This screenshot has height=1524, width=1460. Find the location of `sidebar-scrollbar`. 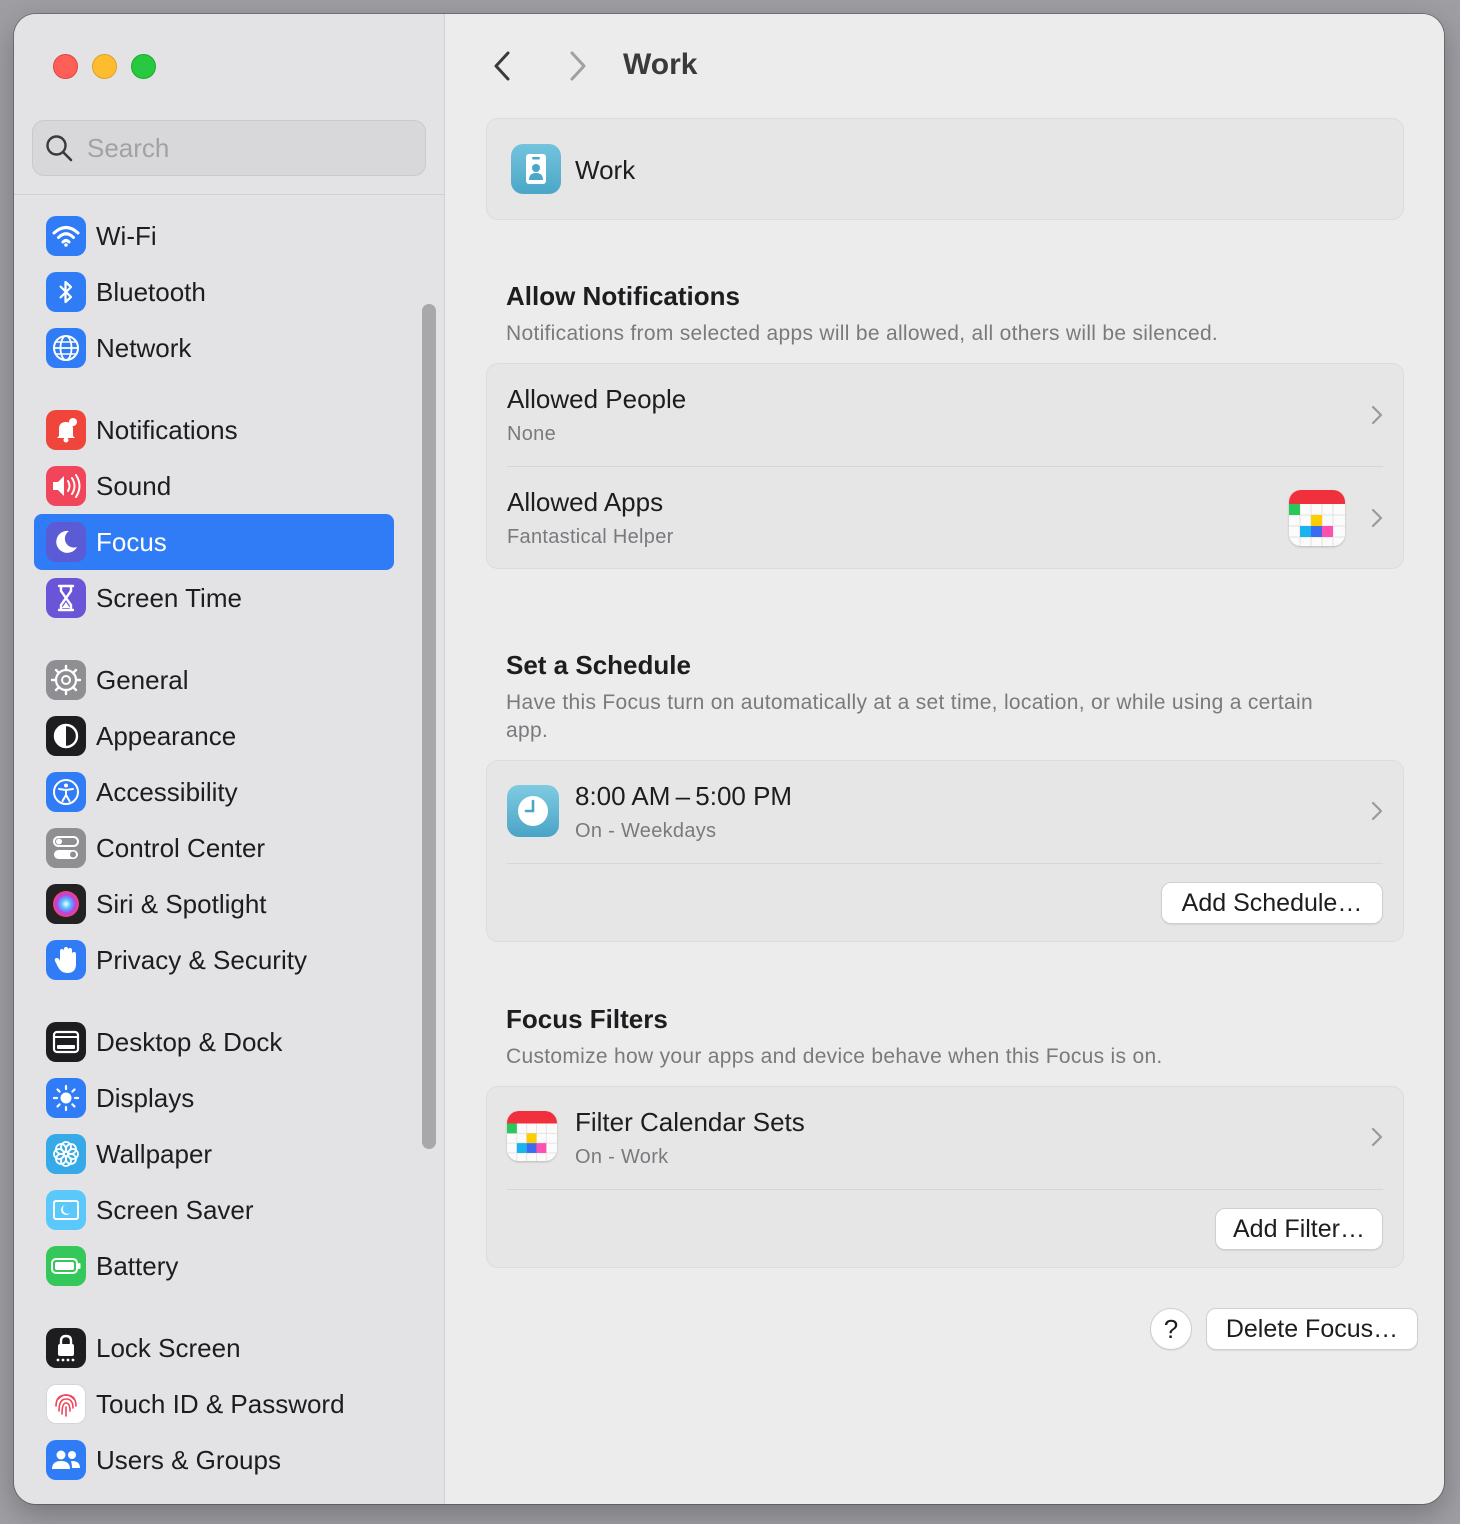

sidebar-scrollbar is located at coordinates (429, 726).